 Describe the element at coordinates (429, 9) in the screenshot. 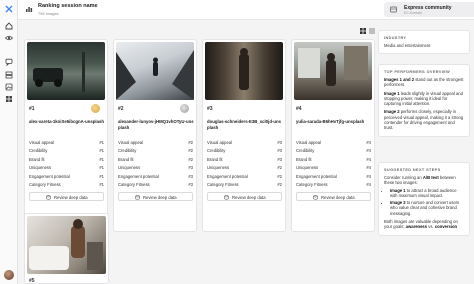

I see `workspace-switcher: Express community EC-Kontakt` at that location.